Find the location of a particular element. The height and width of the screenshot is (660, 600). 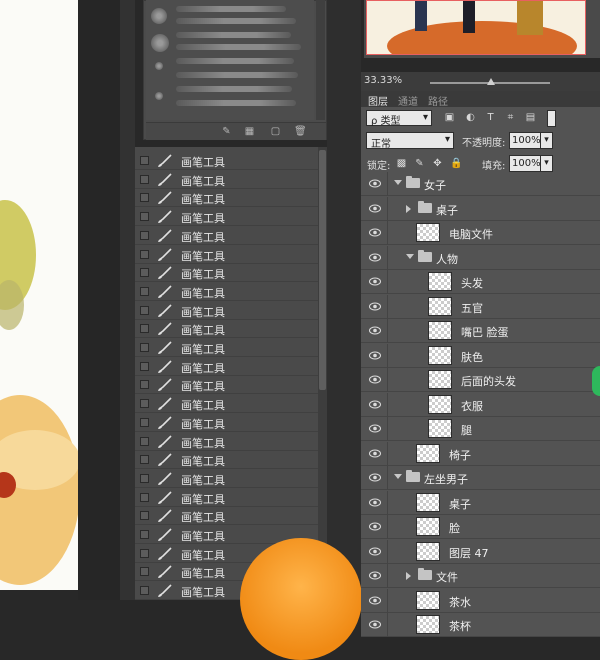

fill-dropdown-button: ▾ is located at coordinates (546, 163).